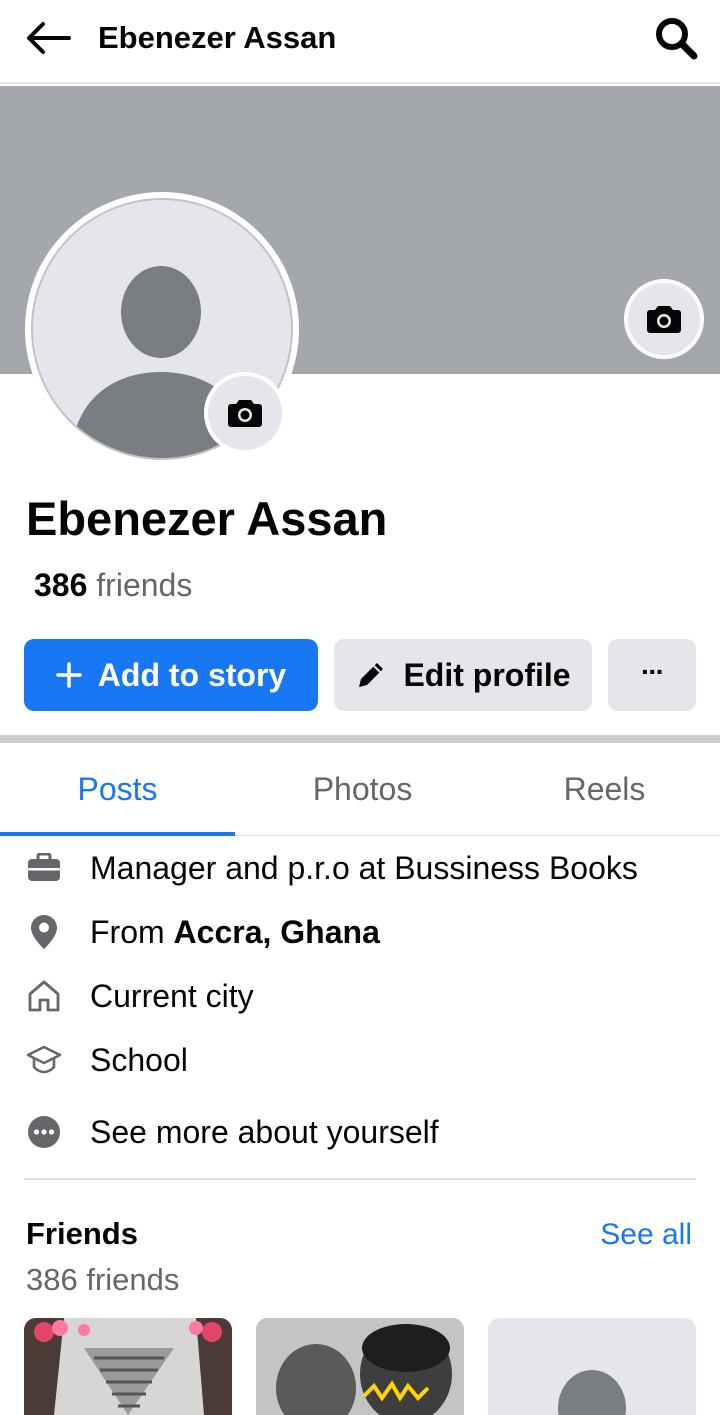 This screenshot has width=720, height=1415. What do you see at coordinates (82, 1233) in the screenshot?
I see `friends-section-title: Friends` at bounding box center [82, 1233].